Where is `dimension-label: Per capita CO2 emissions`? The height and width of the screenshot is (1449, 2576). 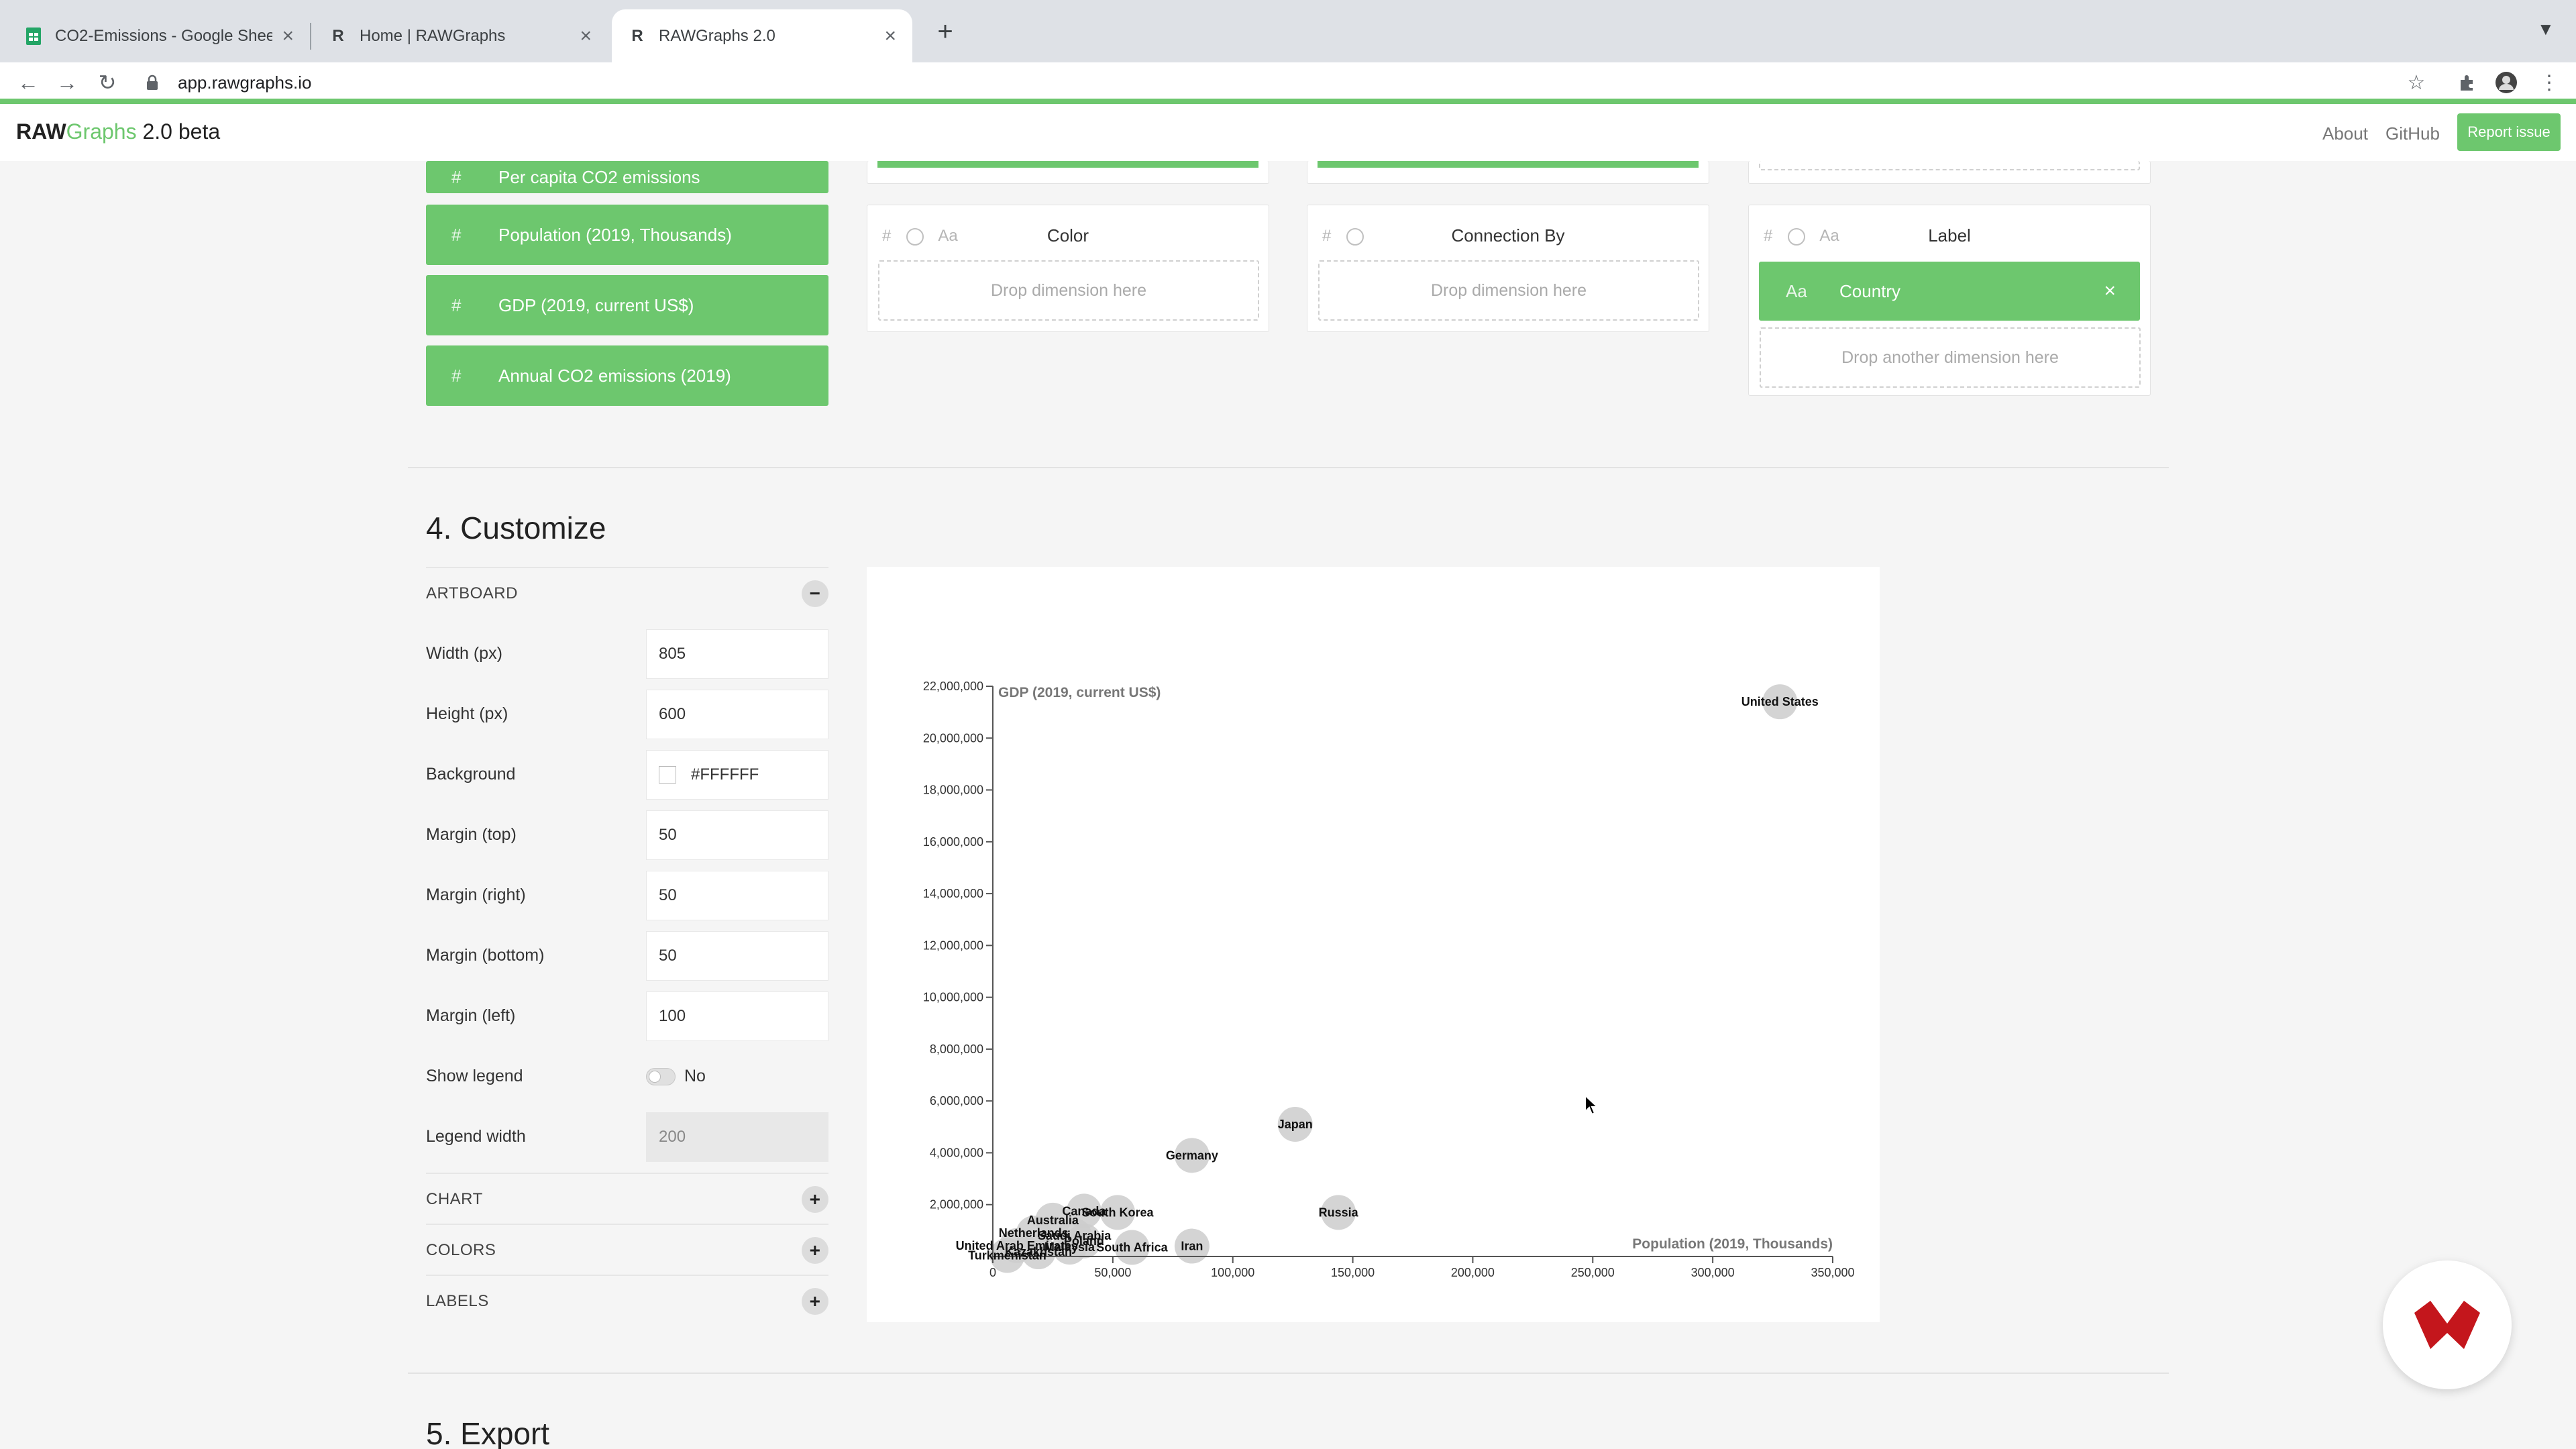
dimension-label: Per capita CO2 emissions is located at coordinates (599, 177).